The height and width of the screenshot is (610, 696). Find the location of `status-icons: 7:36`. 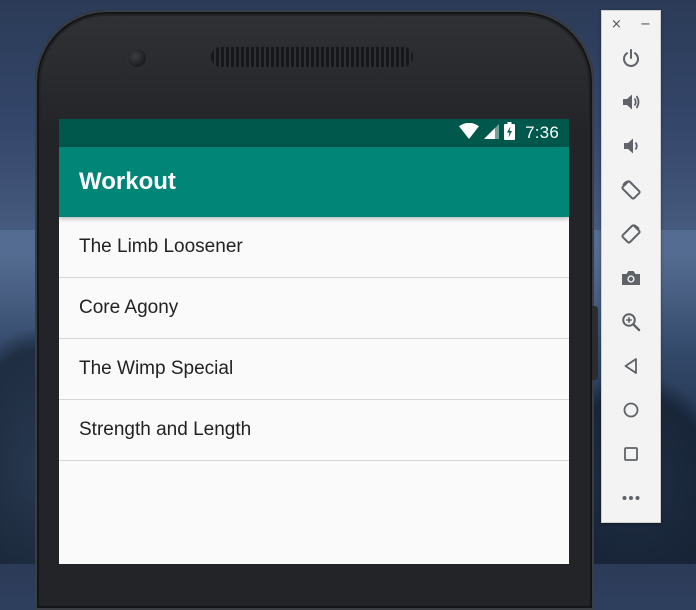

status-icons: 7:36 is located at coordinates (509, 133).